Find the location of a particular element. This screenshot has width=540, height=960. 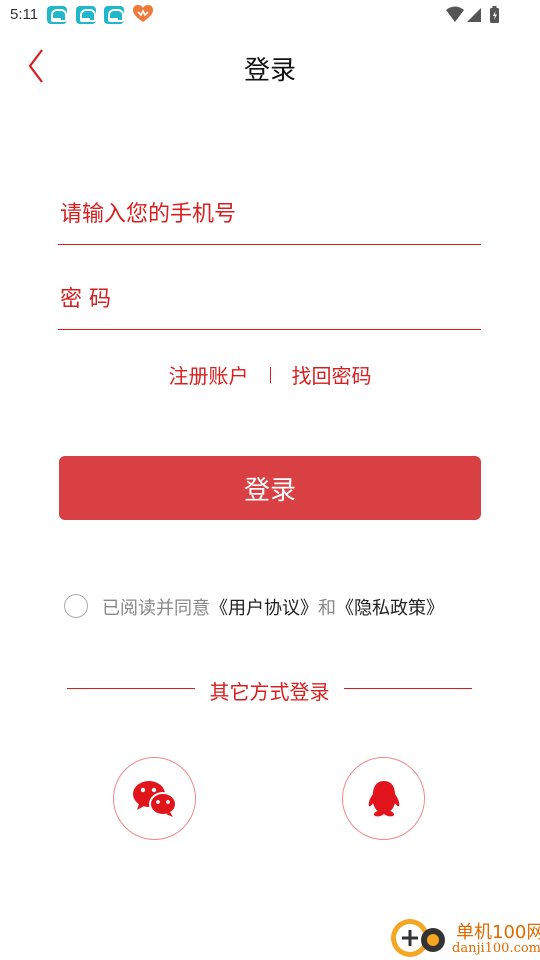

agreement-text: 已阅读并同意《用户协议》和《隐私政策》 is located at coordinates (273, 607).